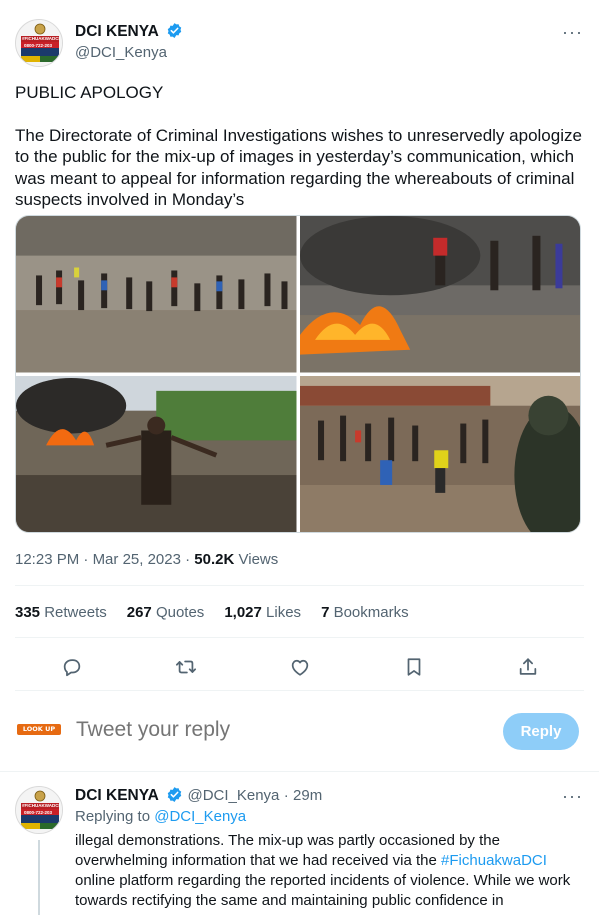 Image resolution: width=599 pixels, height=915 pixels. Describe the element at coordinates (186, 667) in the screenshot. I see `retweet-icon` at that location.